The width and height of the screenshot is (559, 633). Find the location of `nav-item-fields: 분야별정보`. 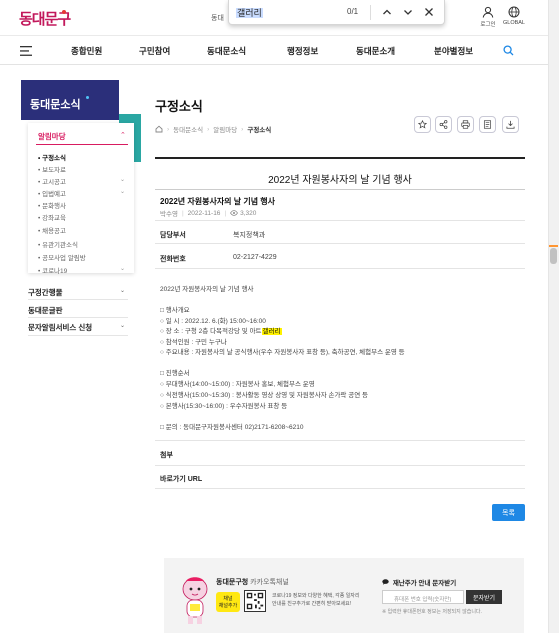

nav-item-fields: 분야별정보 is located at coordinates (453, 51).